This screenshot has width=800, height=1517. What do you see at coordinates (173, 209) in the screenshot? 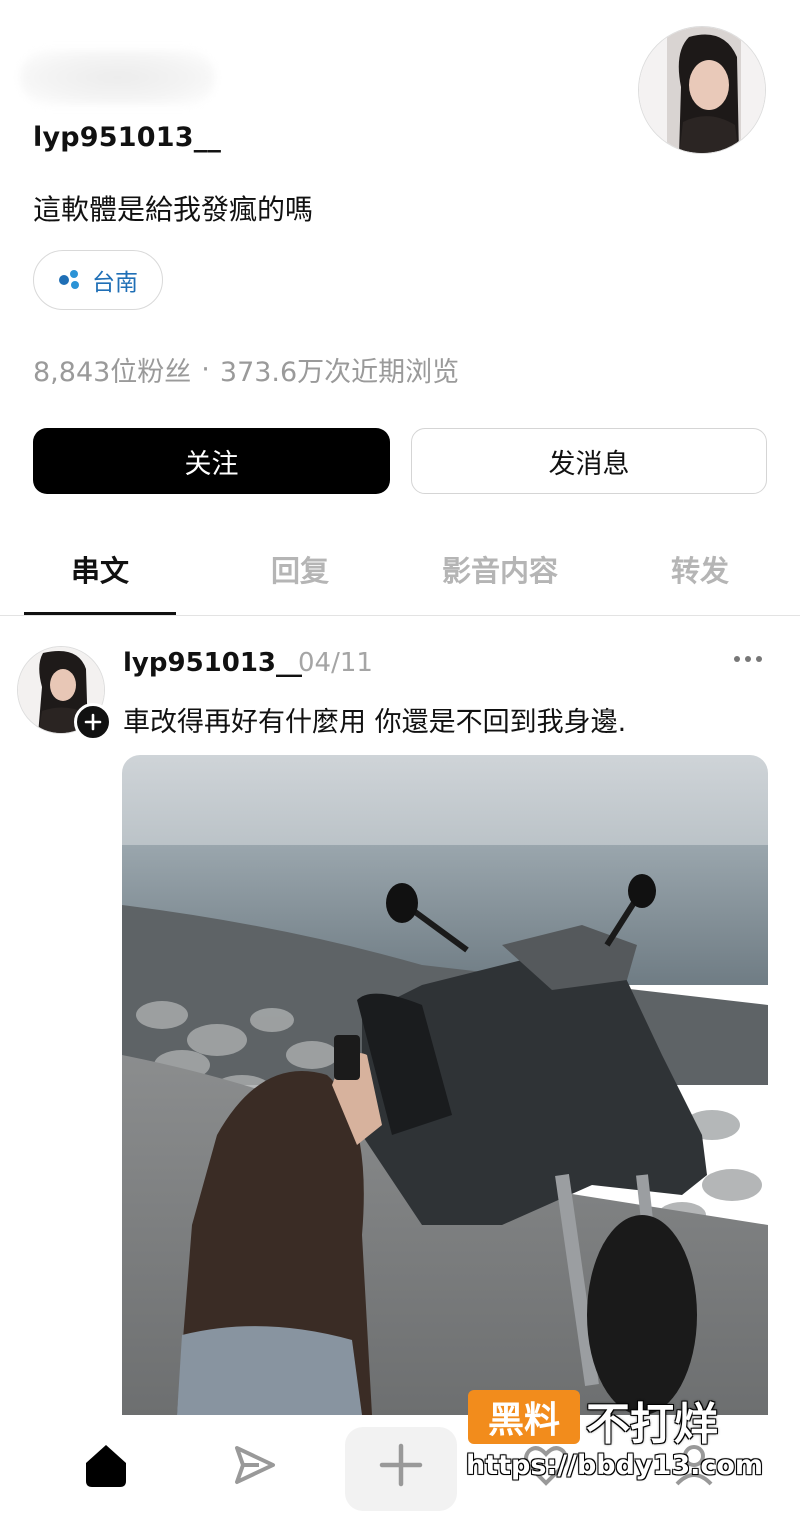
I see `profile-bio: 這軟體是給我發瘋的嗎` at bounding box center [173, 209].